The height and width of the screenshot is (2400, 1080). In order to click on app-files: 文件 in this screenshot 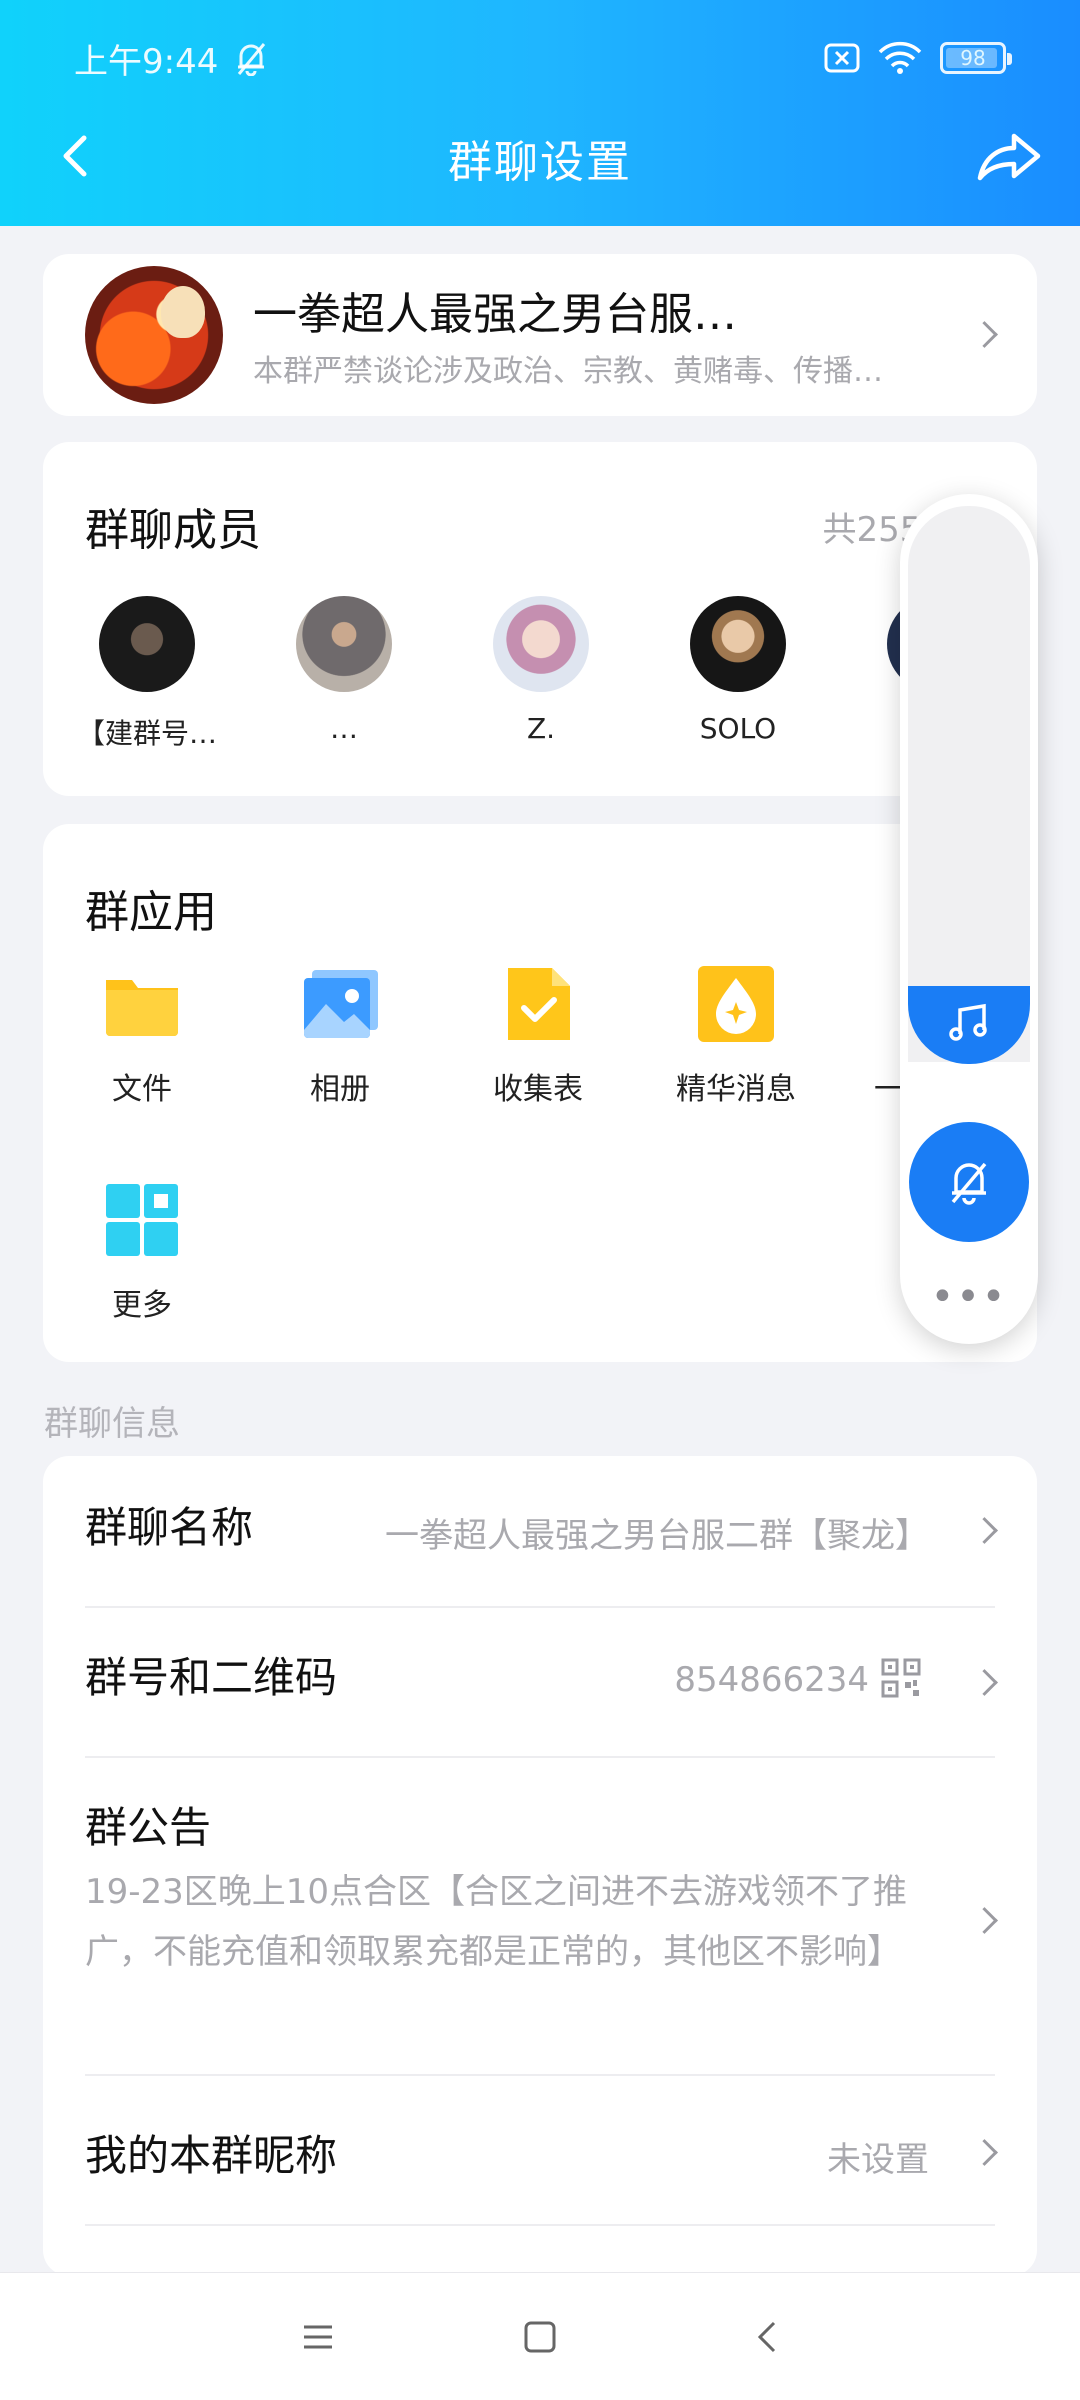, I will do `click(142, 1036)`.